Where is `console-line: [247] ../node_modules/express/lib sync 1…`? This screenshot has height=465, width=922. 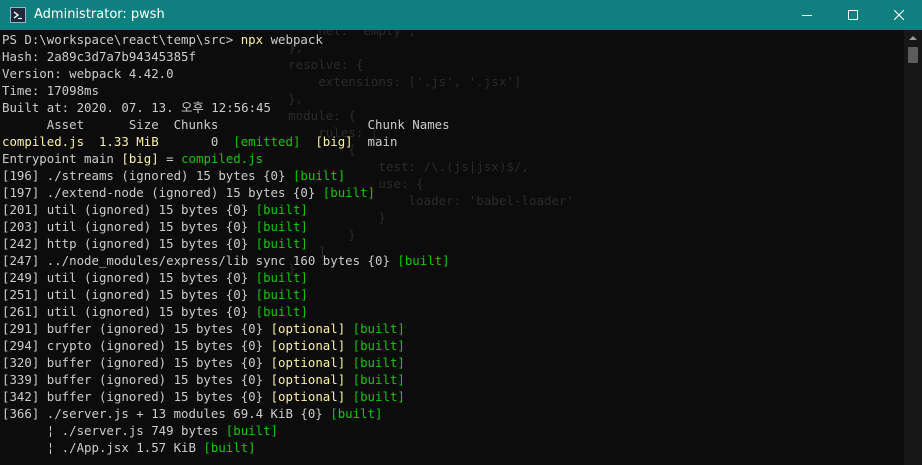 console-line: [247] ../node_modules/express/lib sync 1… is located at coordinates (226, 260).